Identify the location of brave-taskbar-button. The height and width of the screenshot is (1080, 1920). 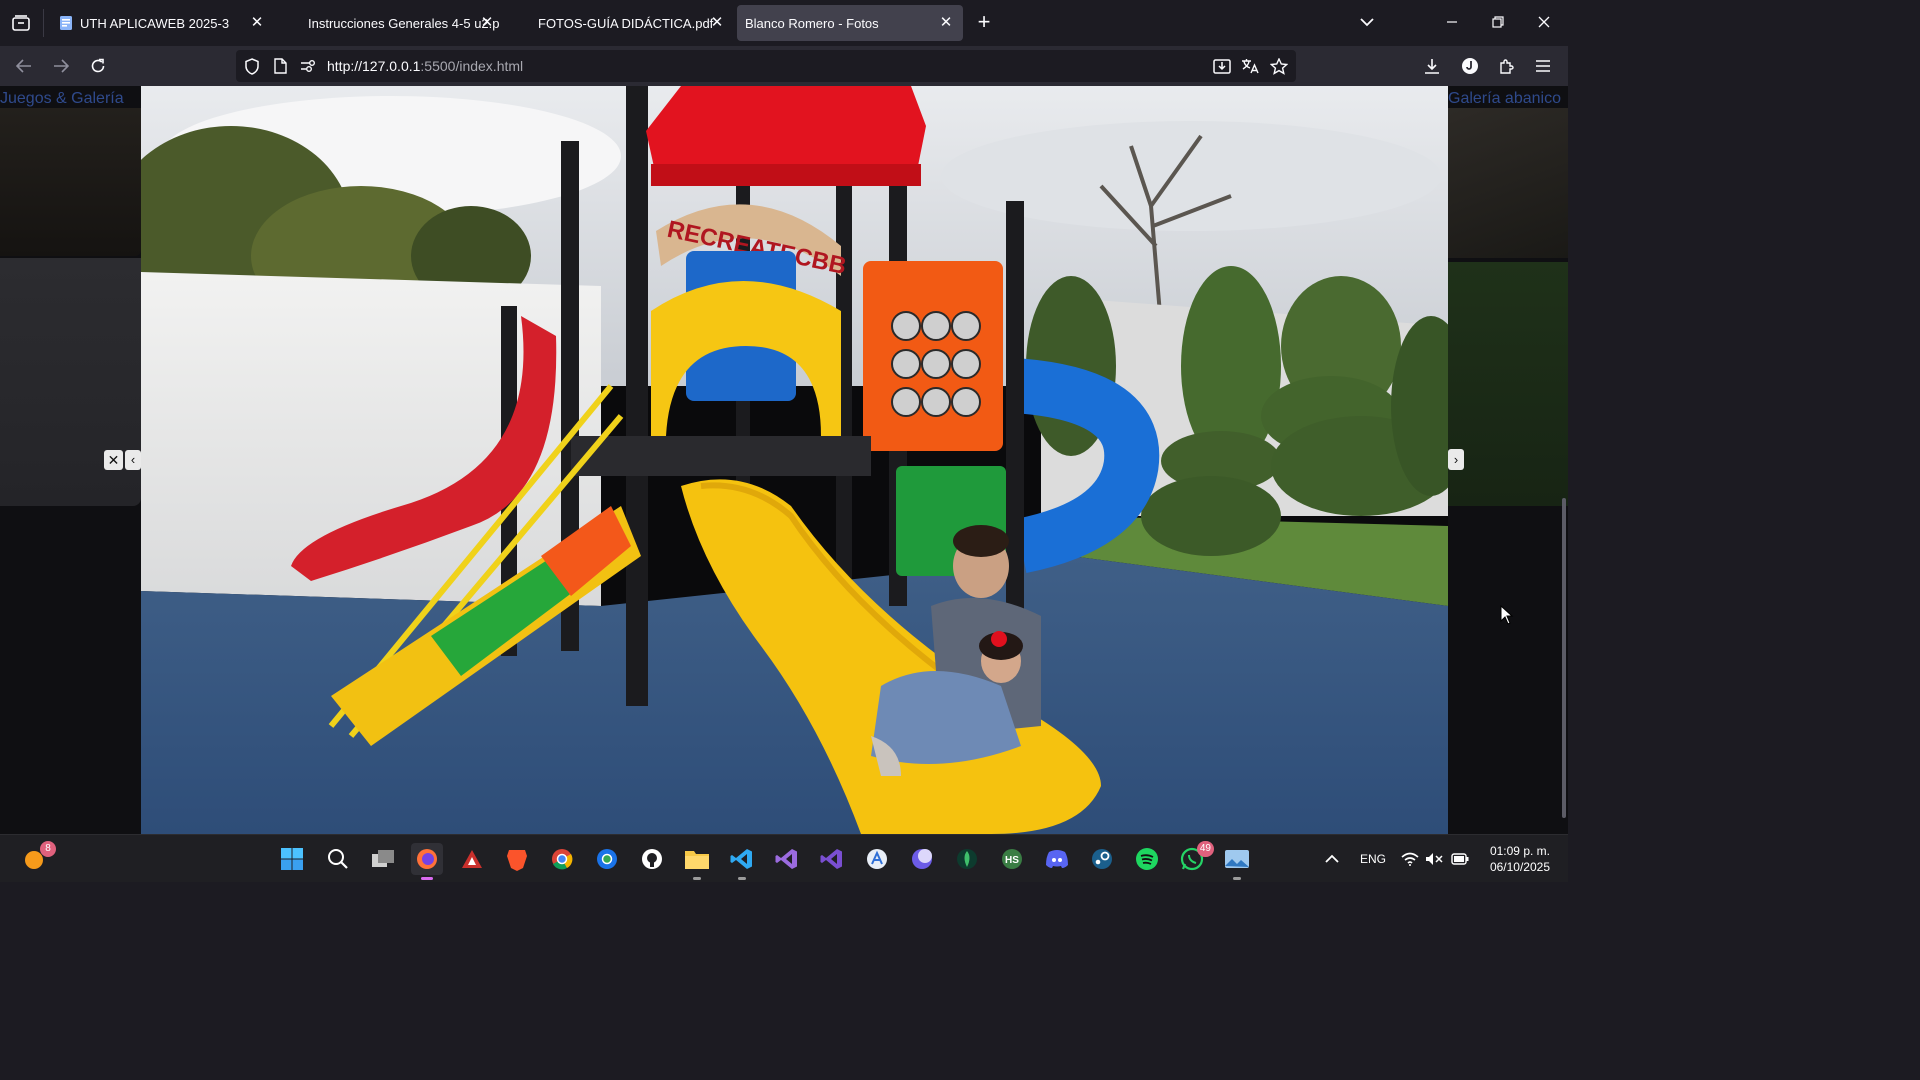
(517, 859).